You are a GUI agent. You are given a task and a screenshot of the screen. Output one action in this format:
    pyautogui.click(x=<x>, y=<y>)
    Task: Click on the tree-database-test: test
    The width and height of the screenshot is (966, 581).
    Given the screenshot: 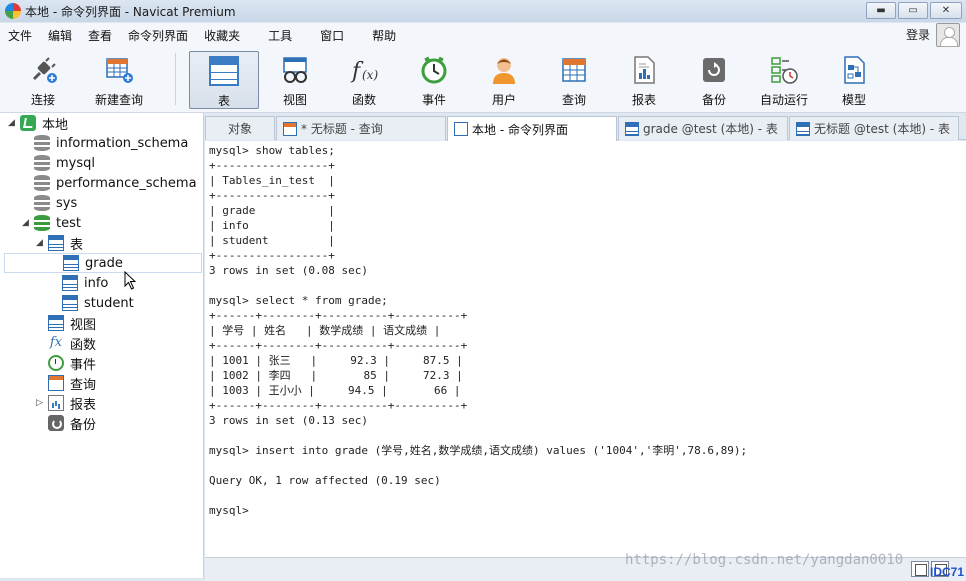 What is the action you would take?
    pyautogui.click(x=57, y=223)
    